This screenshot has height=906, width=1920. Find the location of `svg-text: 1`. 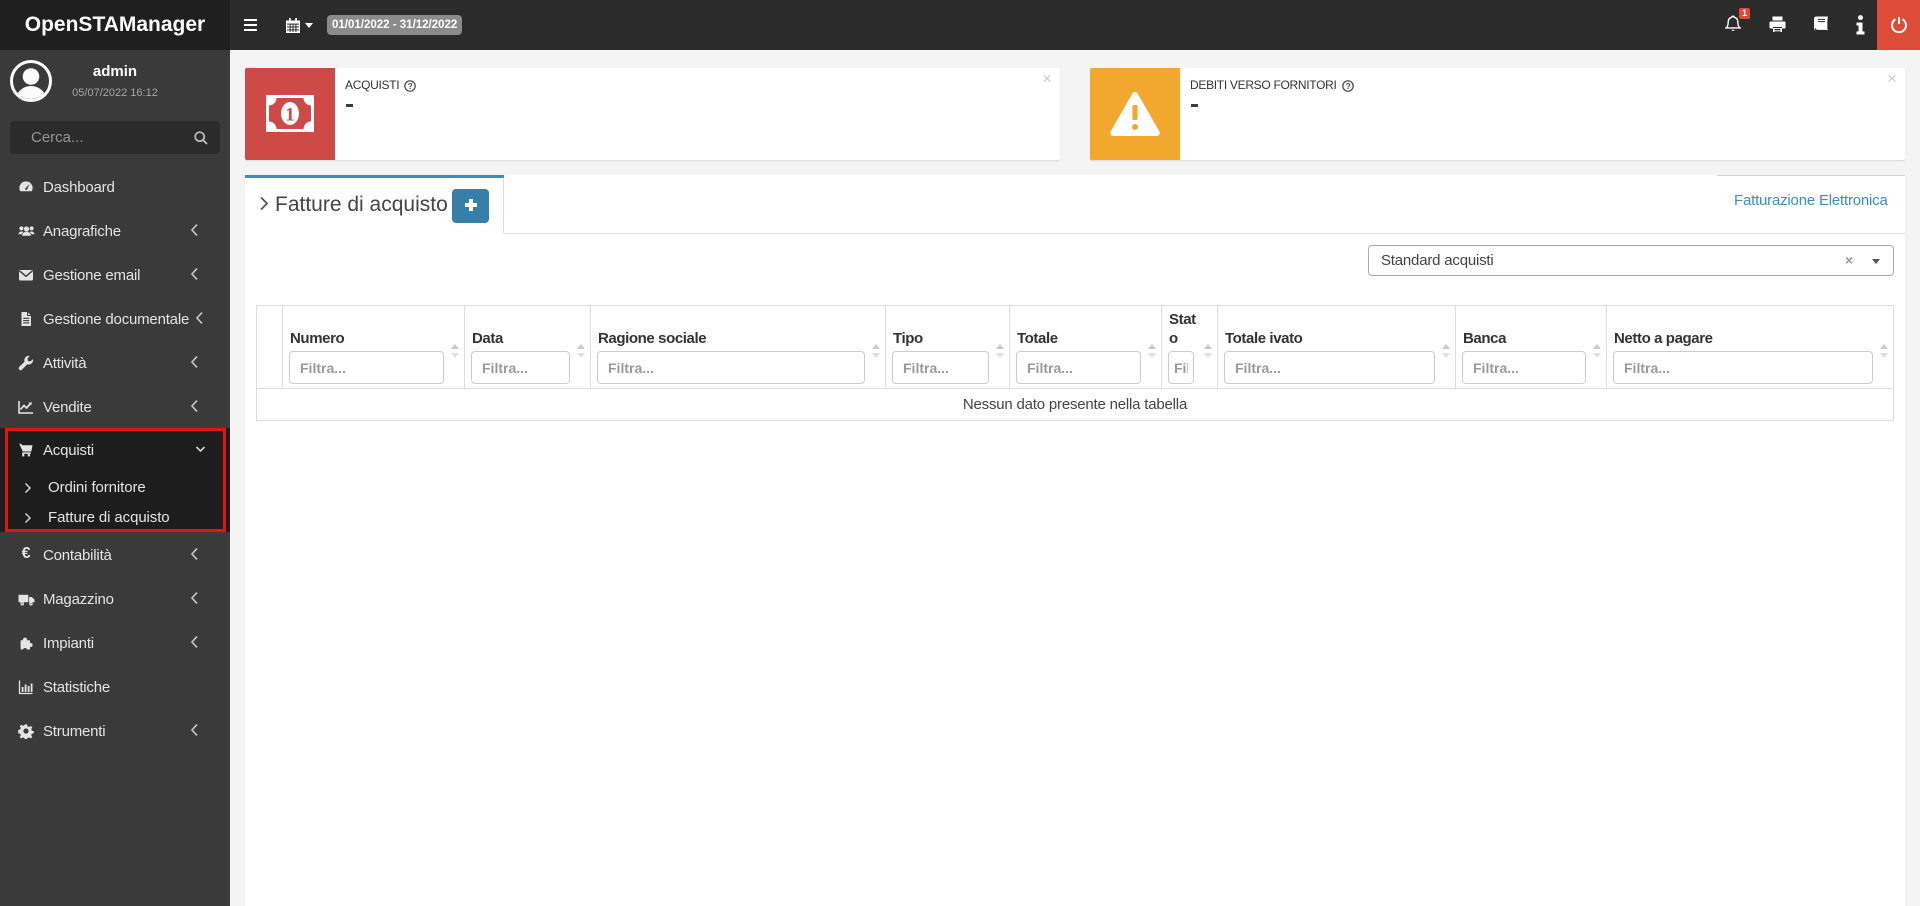

svg-text: 1 is located at coordinates (290, 115).